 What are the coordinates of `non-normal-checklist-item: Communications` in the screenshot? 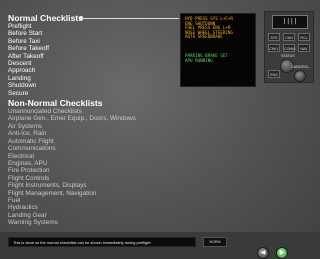 It's located at (95, 148).